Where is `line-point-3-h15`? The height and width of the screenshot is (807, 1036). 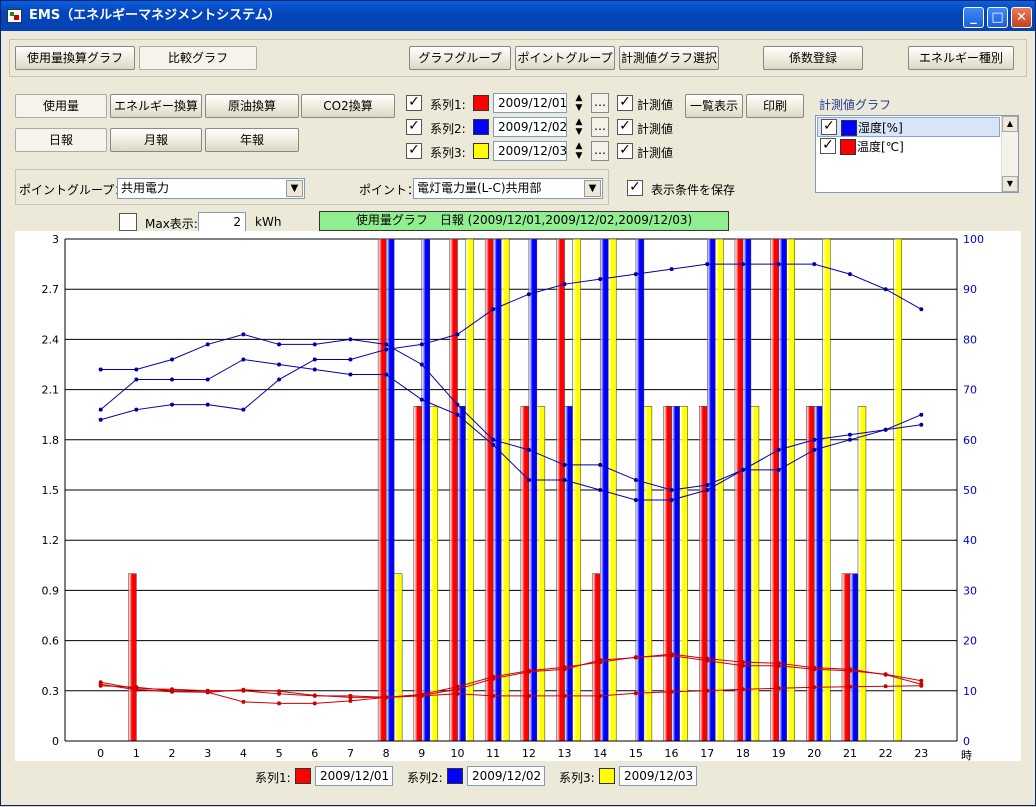
line-point-3-h15 is located at coordinates (635, 274).